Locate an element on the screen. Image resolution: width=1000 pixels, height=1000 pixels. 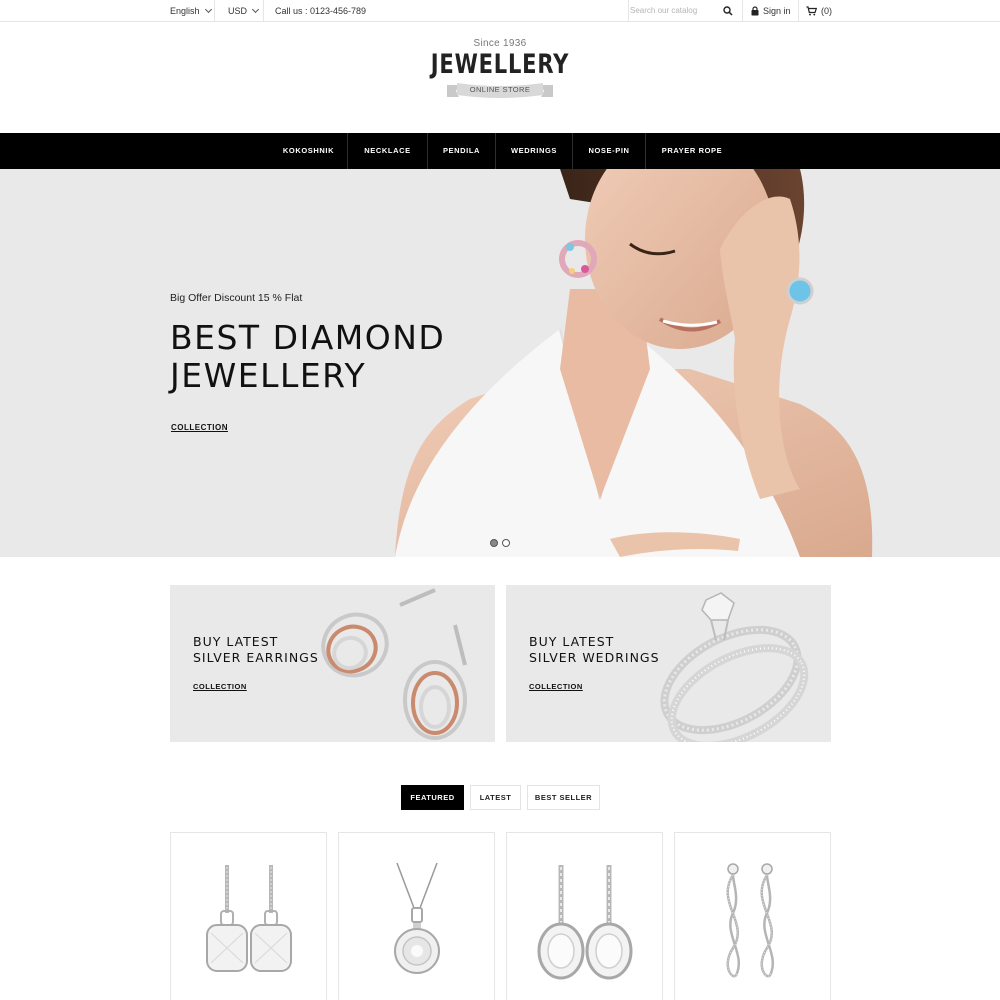
product-image-earrings is located at coordinates (249, 918).